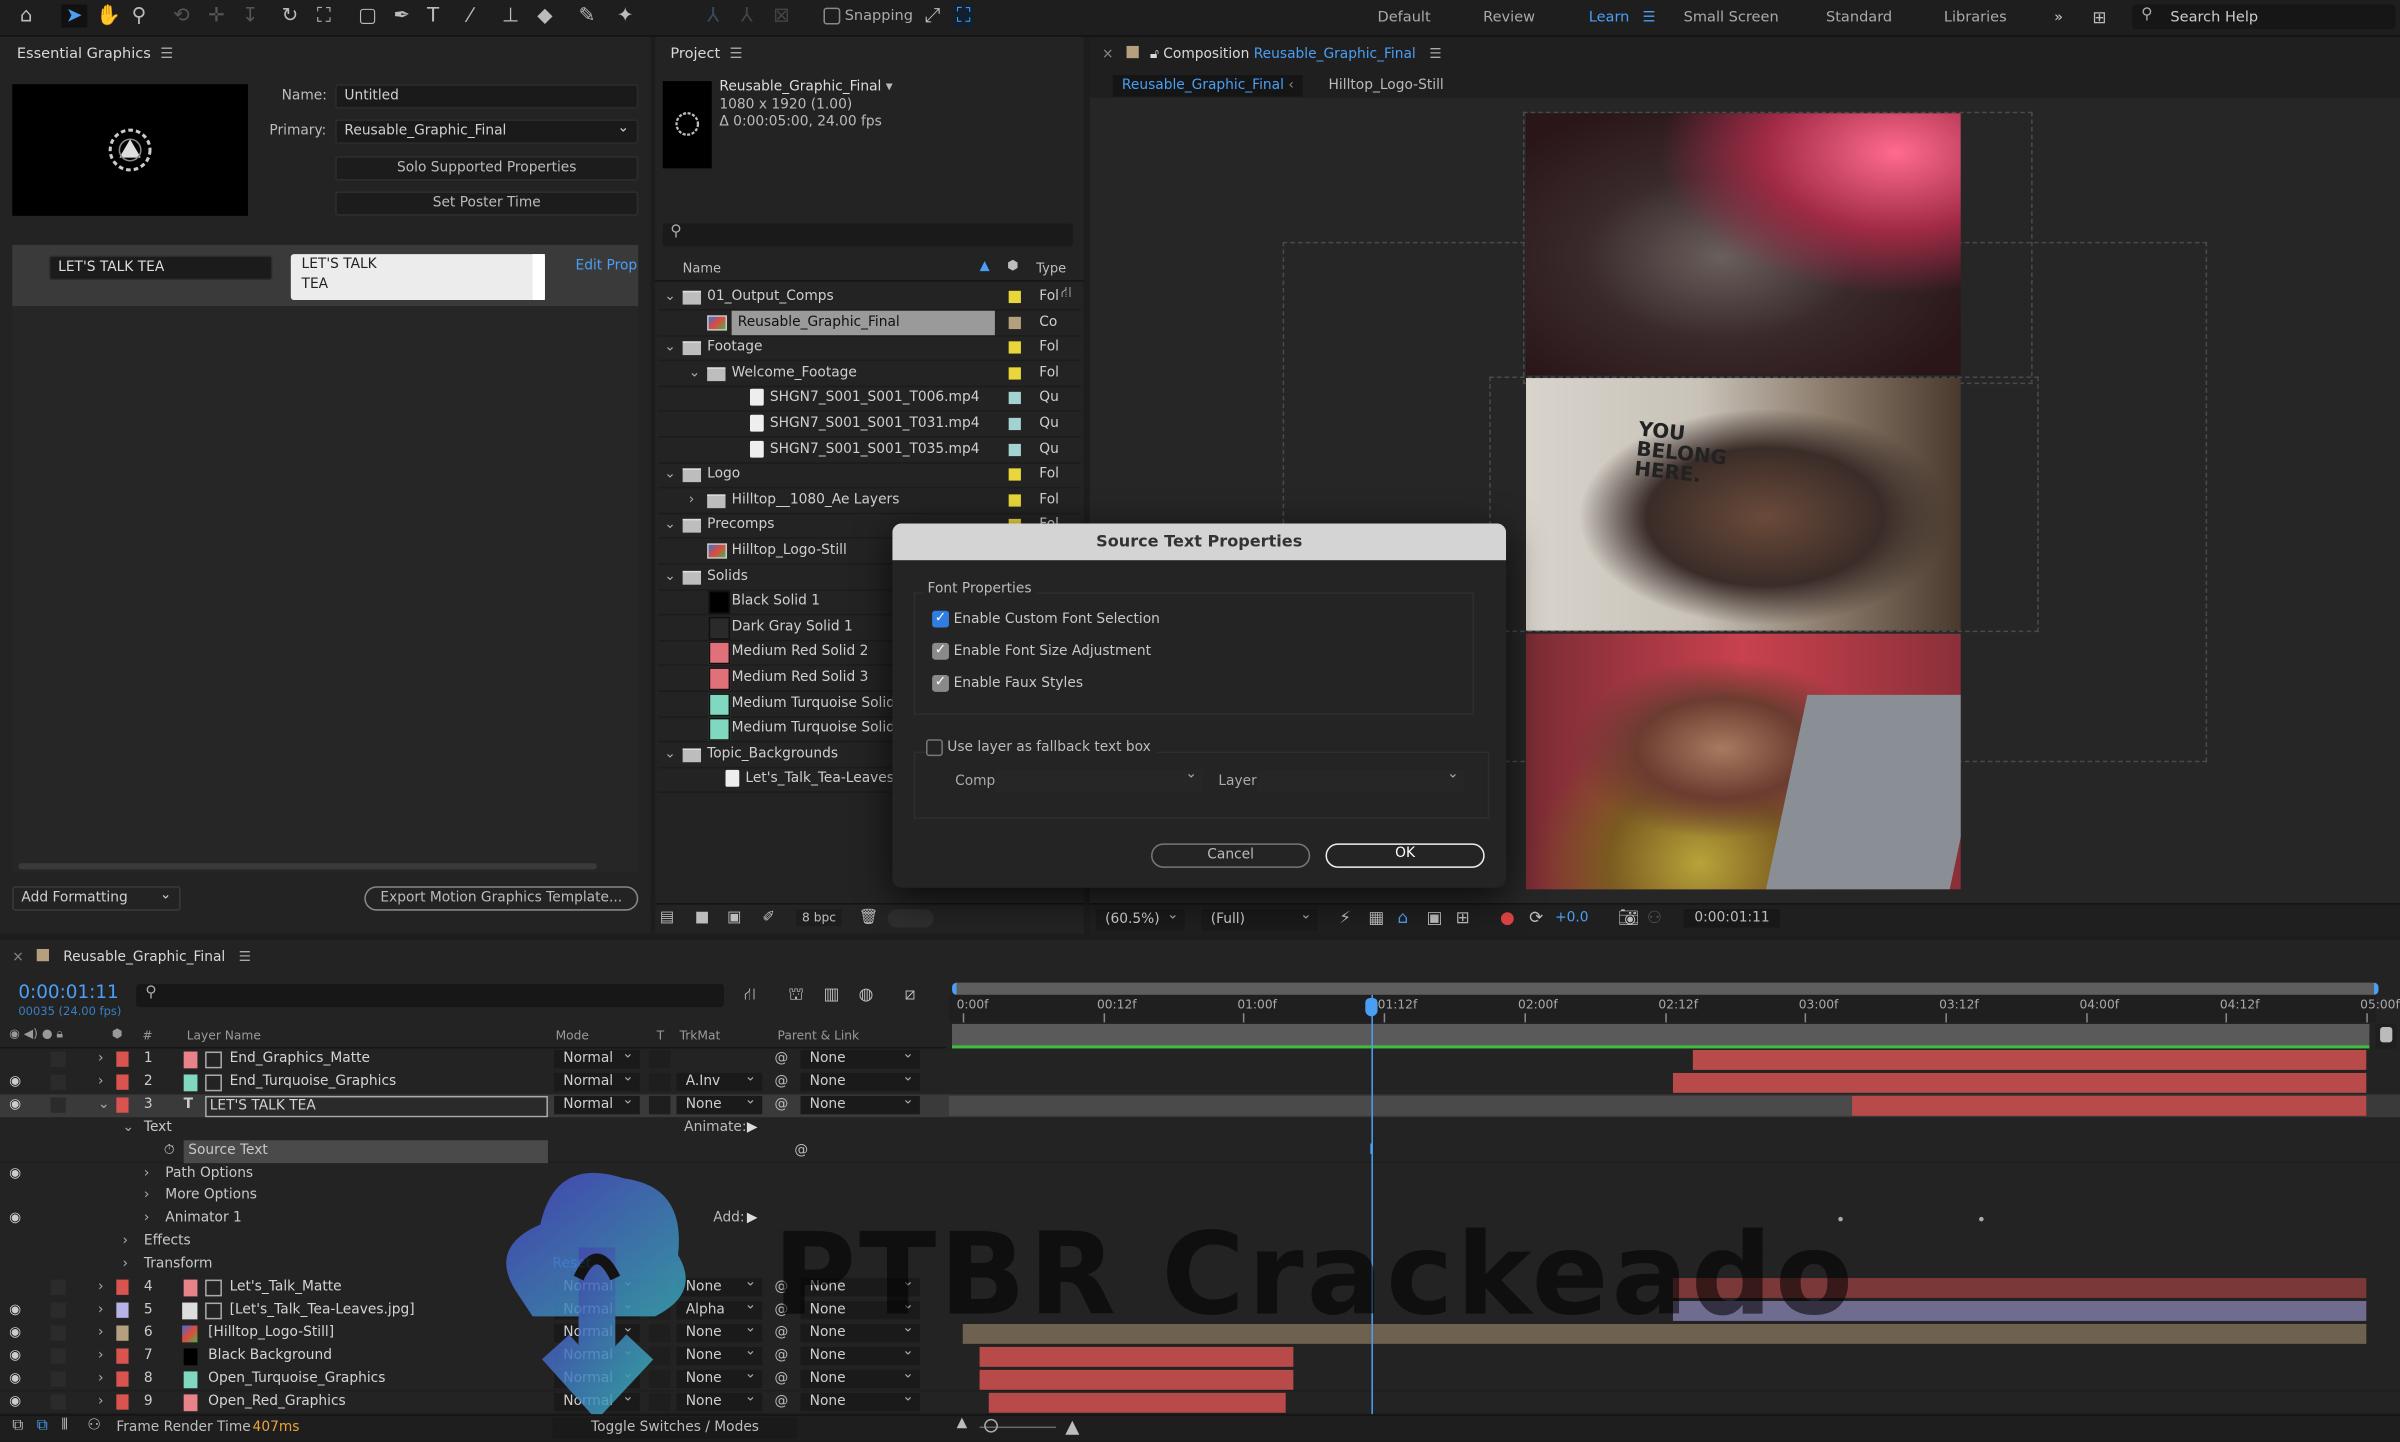 The image size is (2400, 1442). Describe the element at coordinates (869, 323) in the screenshot. I see `project-item: Reusable_Graphic_Final Co` at that location.